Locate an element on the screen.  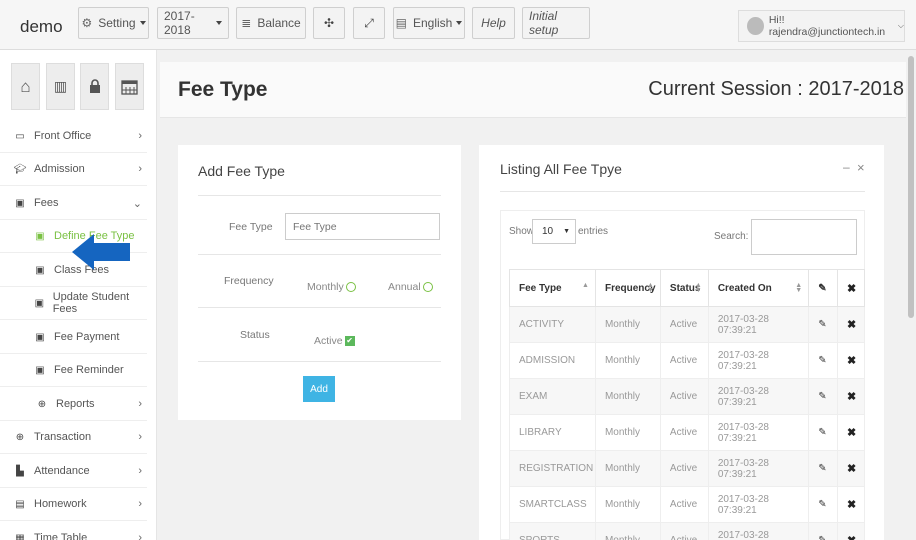
edit-icon: ✎ is located at coordinates (822, 432).